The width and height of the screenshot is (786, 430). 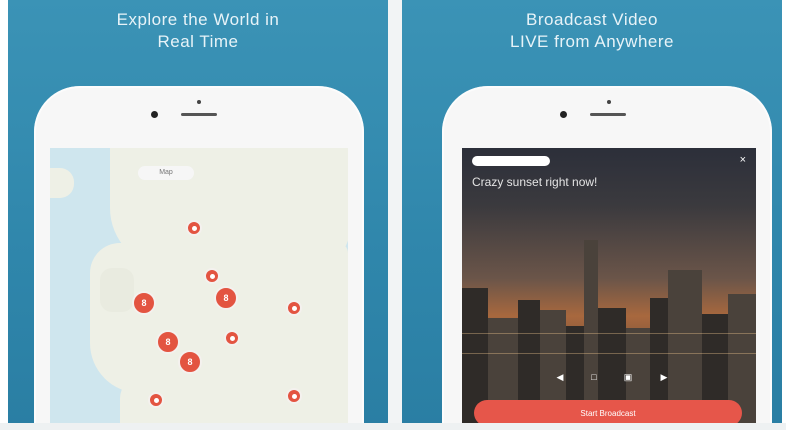 What do you see at coordinates (511, 161) in the screenshot?
I see `live-badge` at bounding box center [511, 161].